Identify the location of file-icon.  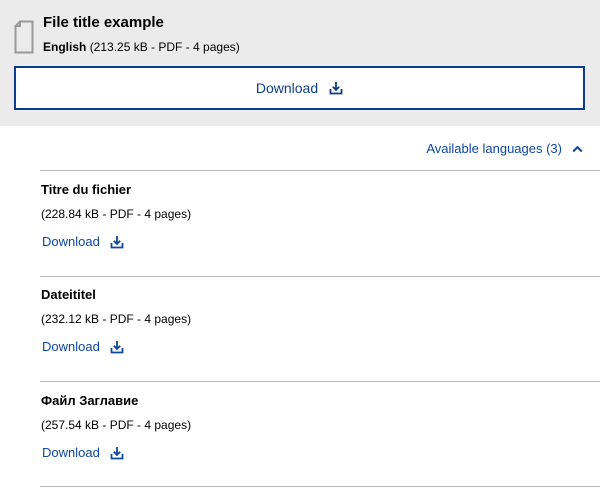
(24, 37).